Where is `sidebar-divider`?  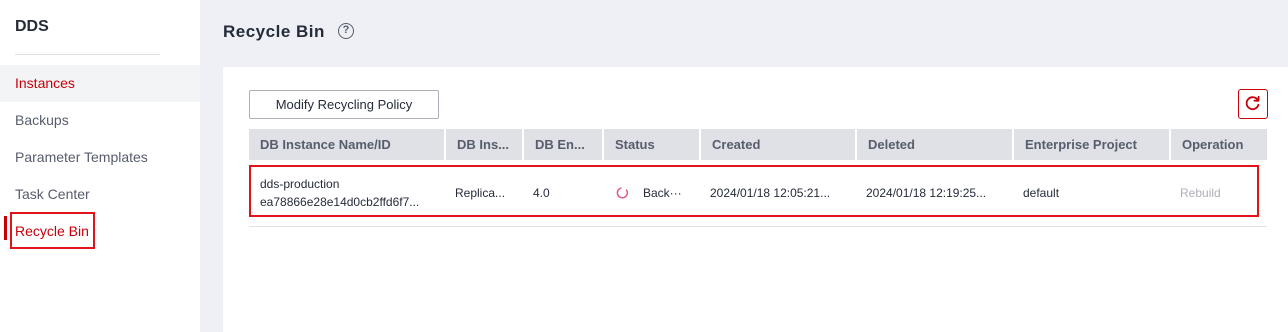 sidebar-divider is located at coordinates (87, 54).